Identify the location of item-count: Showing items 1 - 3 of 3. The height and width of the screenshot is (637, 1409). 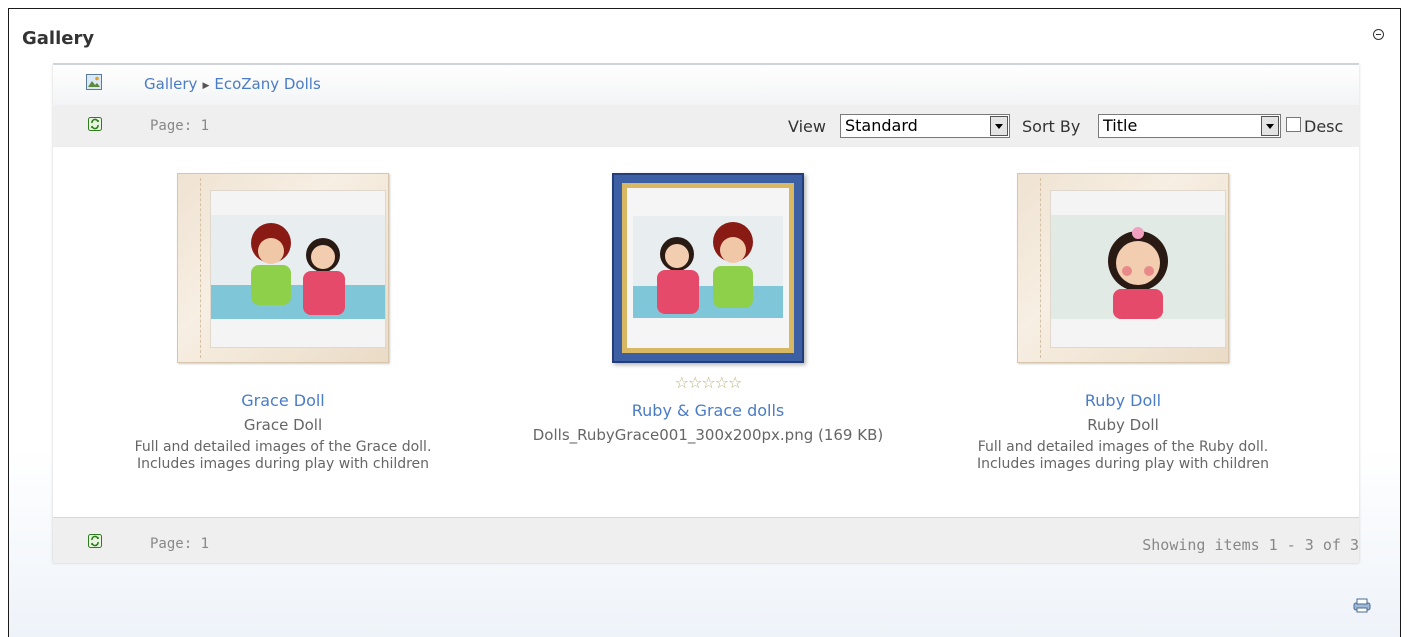
(1250, 545).